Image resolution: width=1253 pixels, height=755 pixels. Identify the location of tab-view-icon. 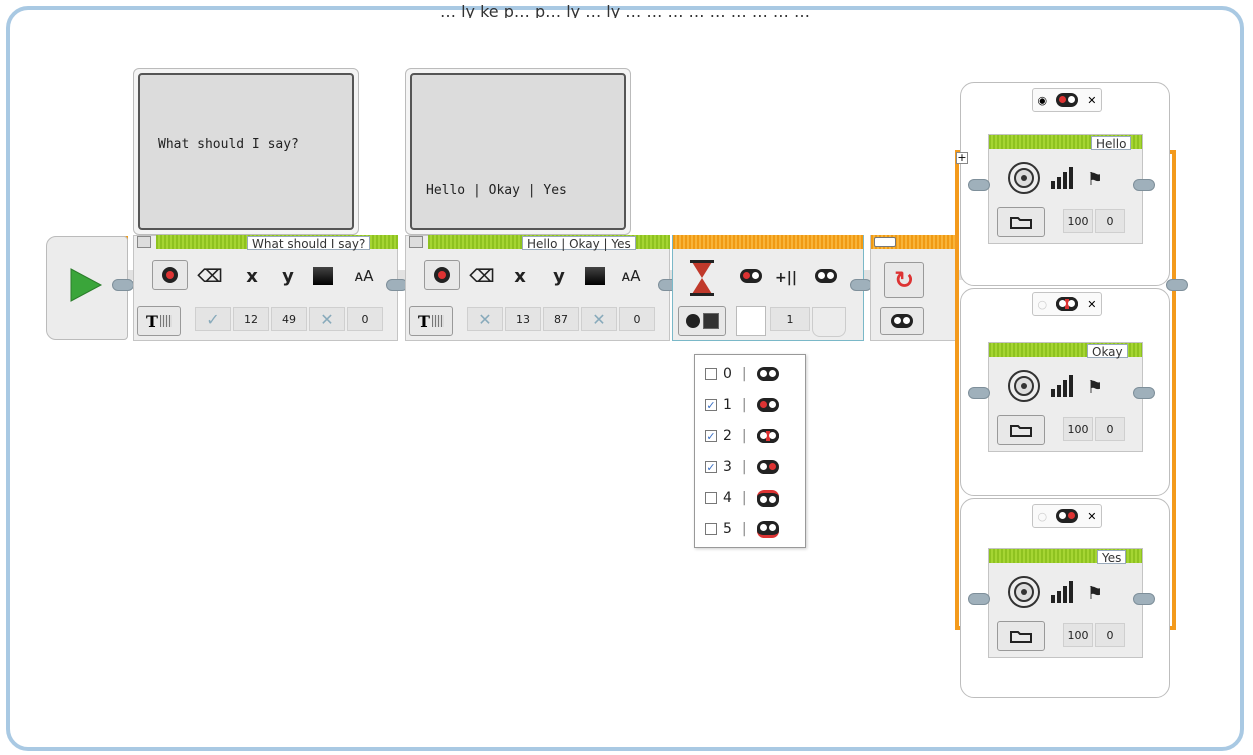
(885, 242).